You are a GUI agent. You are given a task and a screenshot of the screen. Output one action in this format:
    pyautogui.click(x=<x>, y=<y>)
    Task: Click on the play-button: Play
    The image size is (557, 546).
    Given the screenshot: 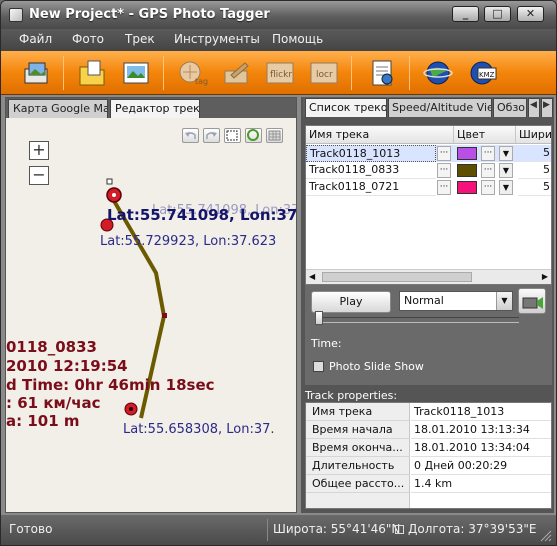 What is the action you would take?
    pyautogui.click(x=351, y=302)
    